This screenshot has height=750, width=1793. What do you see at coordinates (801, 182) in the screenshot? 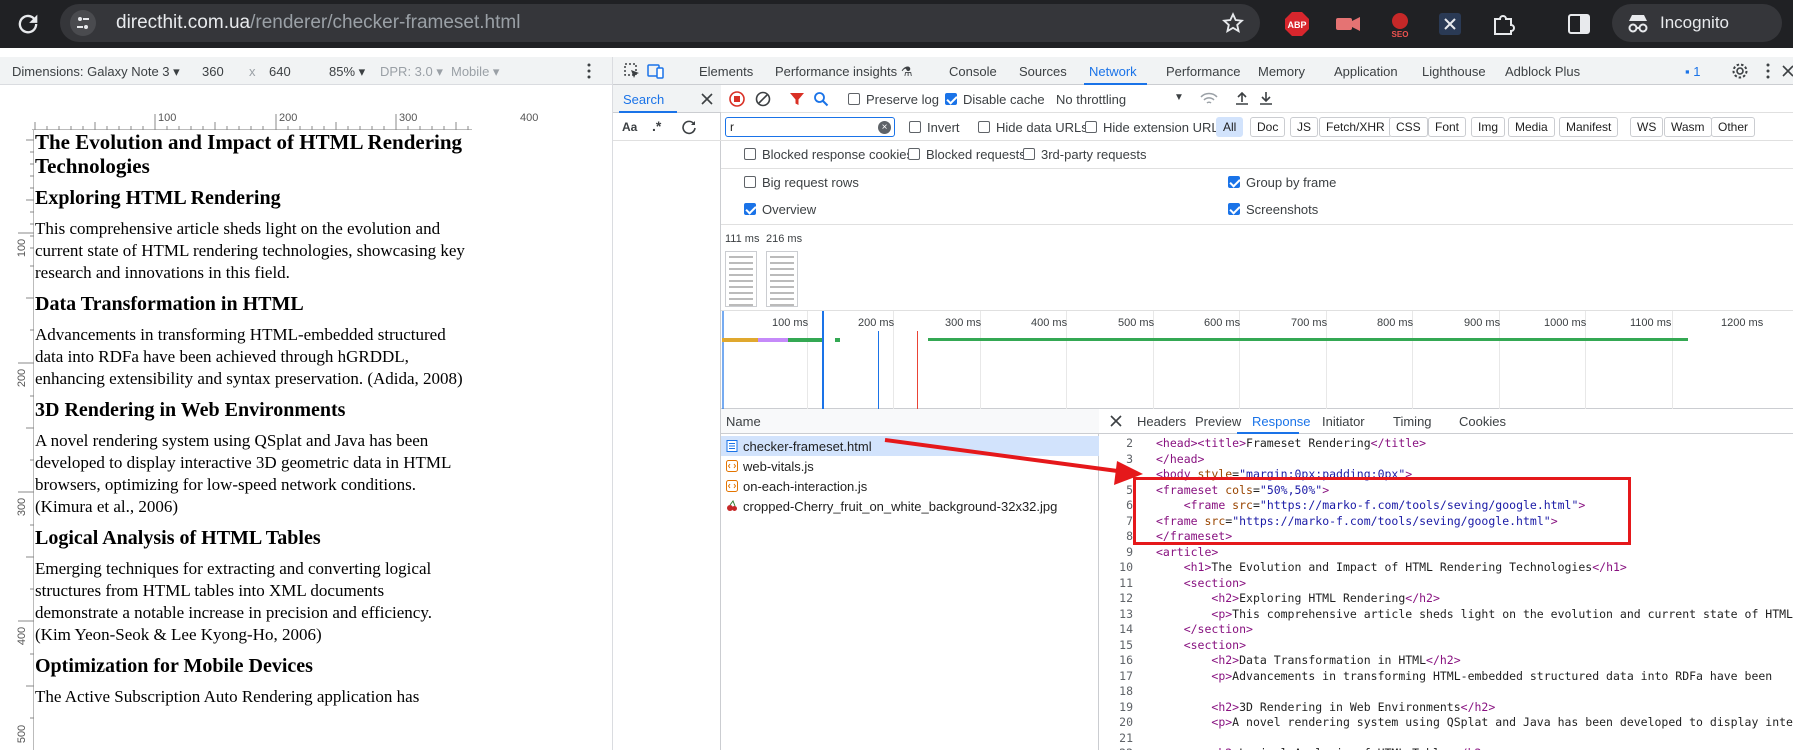
I see `big-request-rows-checkbox: Big request rows` at bounding box center [801, 182].